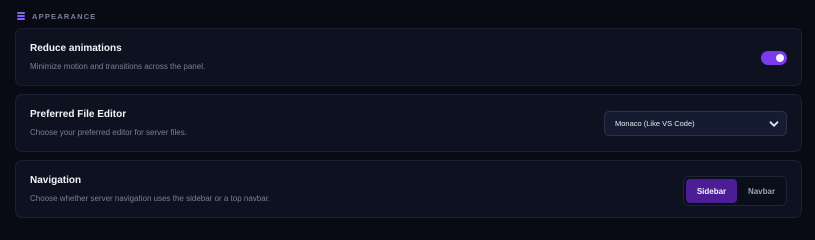 The image size is (815, 240). Describe the element at coordinates (774, 124) in the screenshot. I see `chevron-down-icon` at that location.